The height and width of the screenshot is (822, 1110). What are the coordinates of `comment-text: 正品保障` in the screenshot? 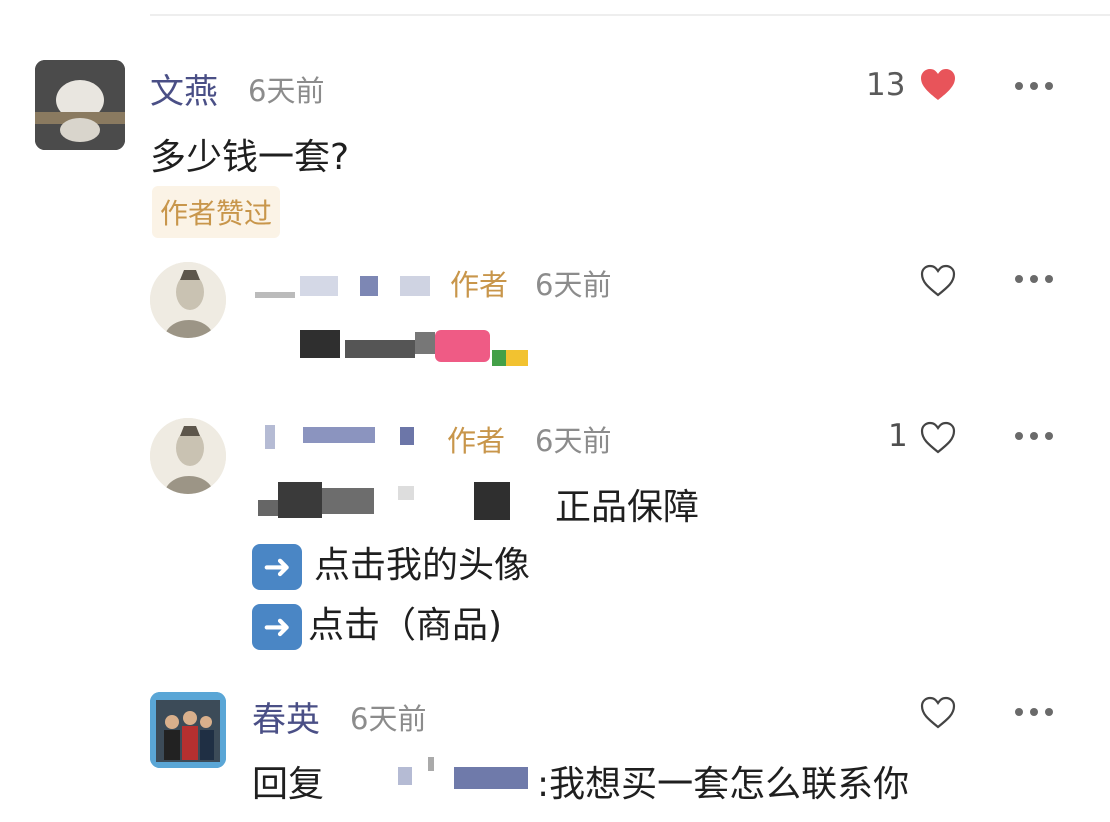 It's located at (627, 507).